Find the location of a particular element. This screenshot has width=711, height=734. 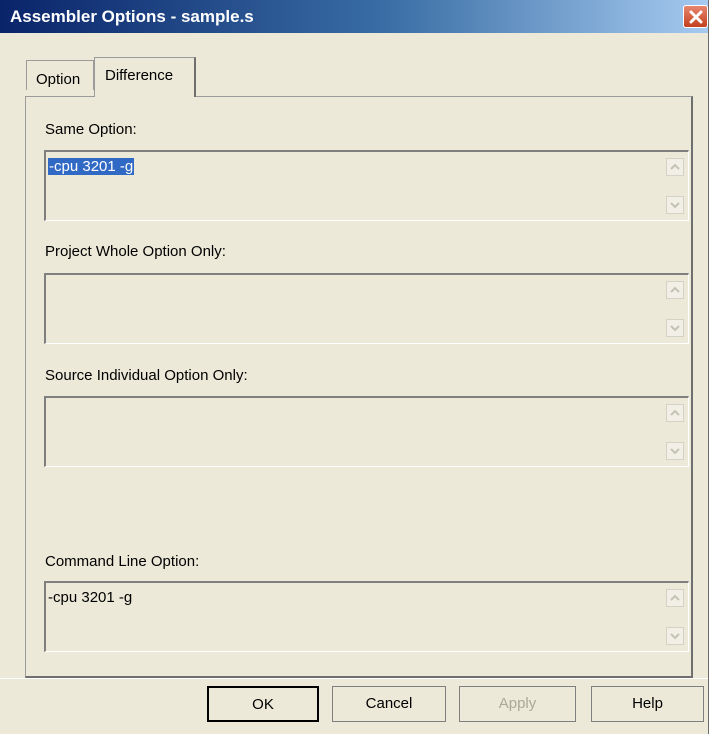

apply-button: Apply is located at coordinates (517, 704).